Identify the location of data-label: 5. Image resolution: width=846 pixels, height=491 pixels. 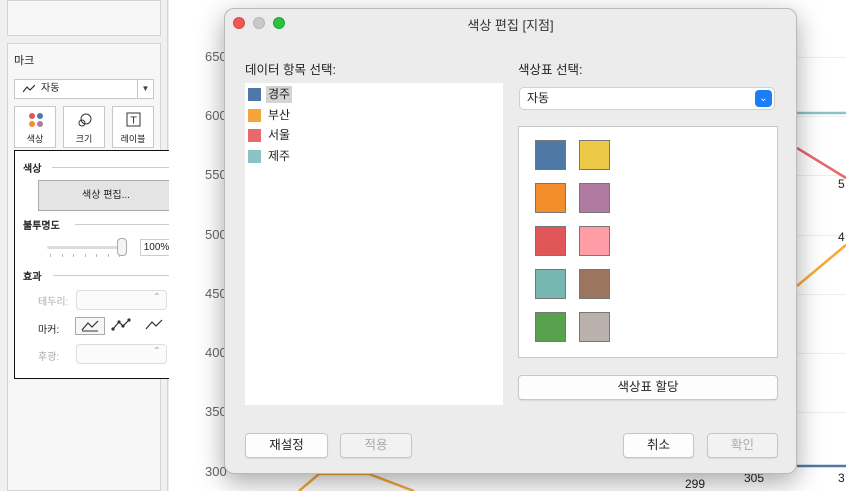
(841, 184).